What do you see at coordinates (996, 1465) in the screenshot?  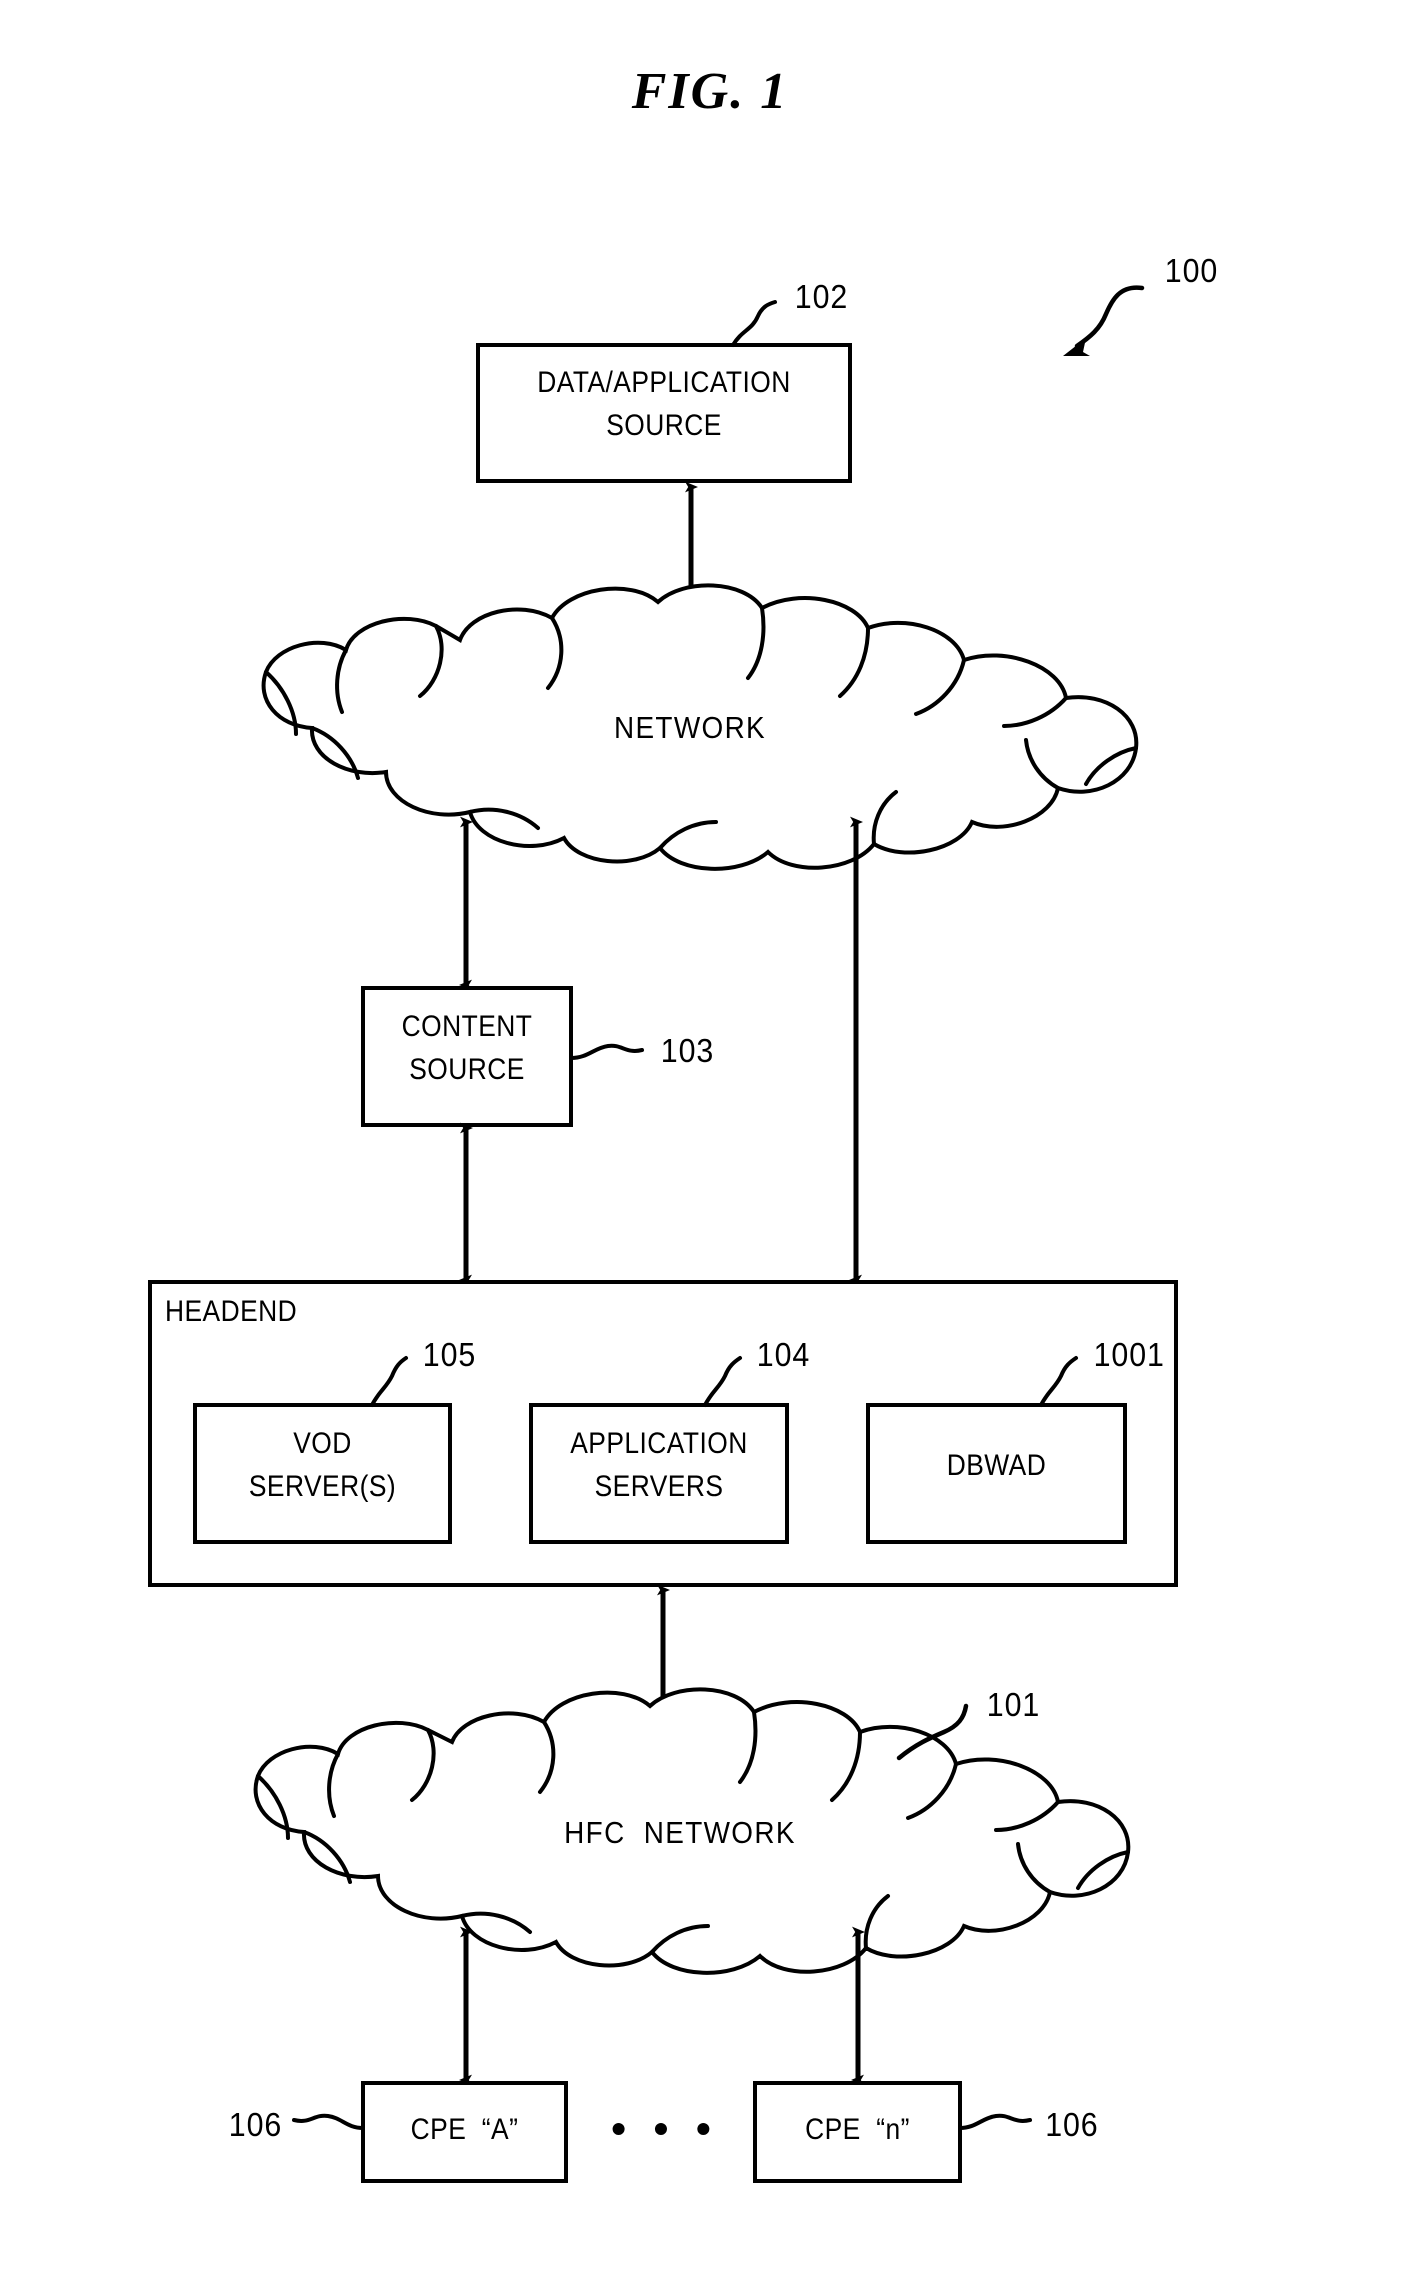 I see `dbwad-label: DBWAD` at bounding box center [996, 1465].